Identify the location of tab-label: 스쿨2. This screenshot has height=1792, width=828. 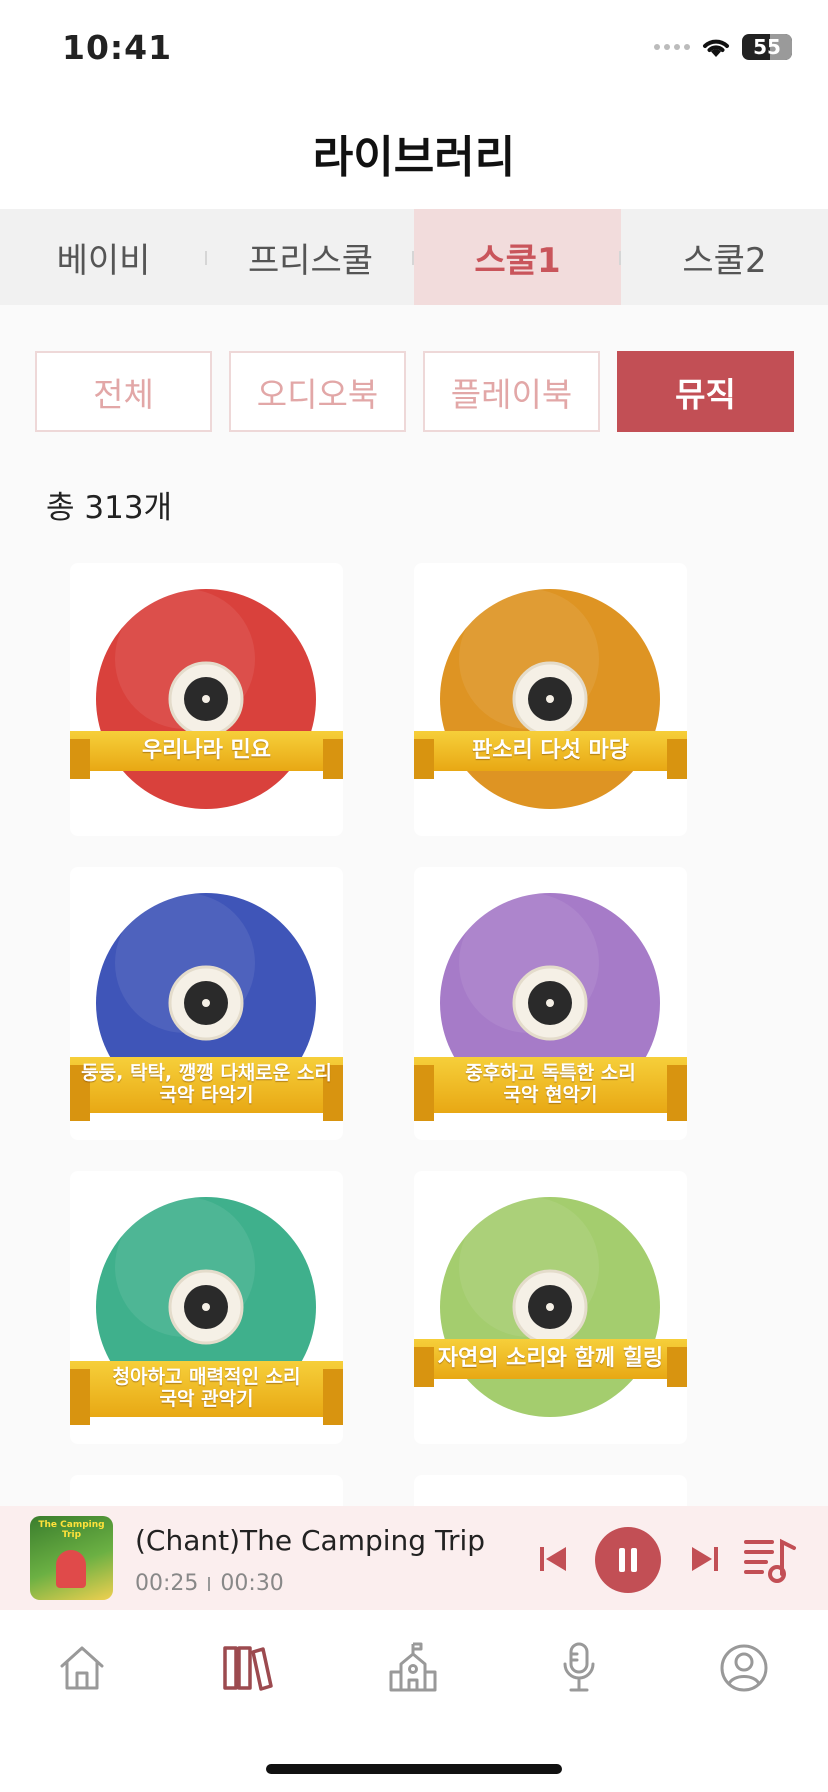
(724, 260).